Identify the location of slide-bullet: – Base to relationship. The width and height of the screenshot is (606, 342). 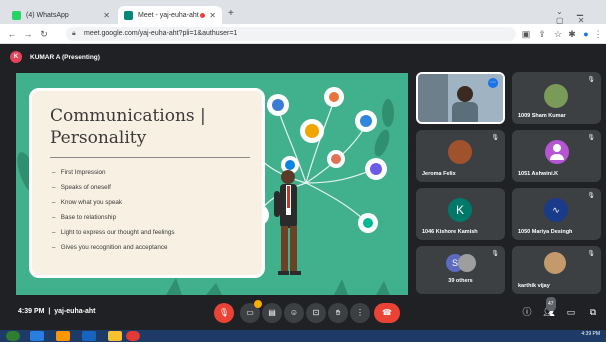
(84, 217).